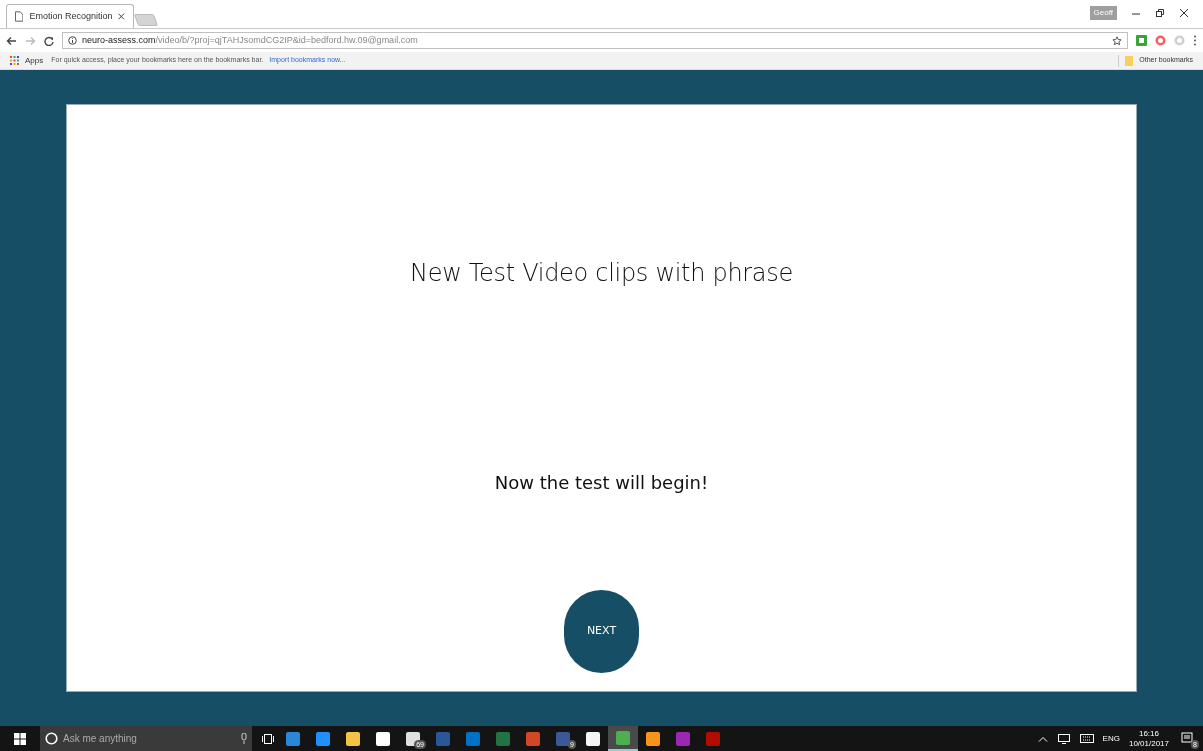 The image size is (1203, 751). I want to click on apps-grid-icon, so click(14, 60).